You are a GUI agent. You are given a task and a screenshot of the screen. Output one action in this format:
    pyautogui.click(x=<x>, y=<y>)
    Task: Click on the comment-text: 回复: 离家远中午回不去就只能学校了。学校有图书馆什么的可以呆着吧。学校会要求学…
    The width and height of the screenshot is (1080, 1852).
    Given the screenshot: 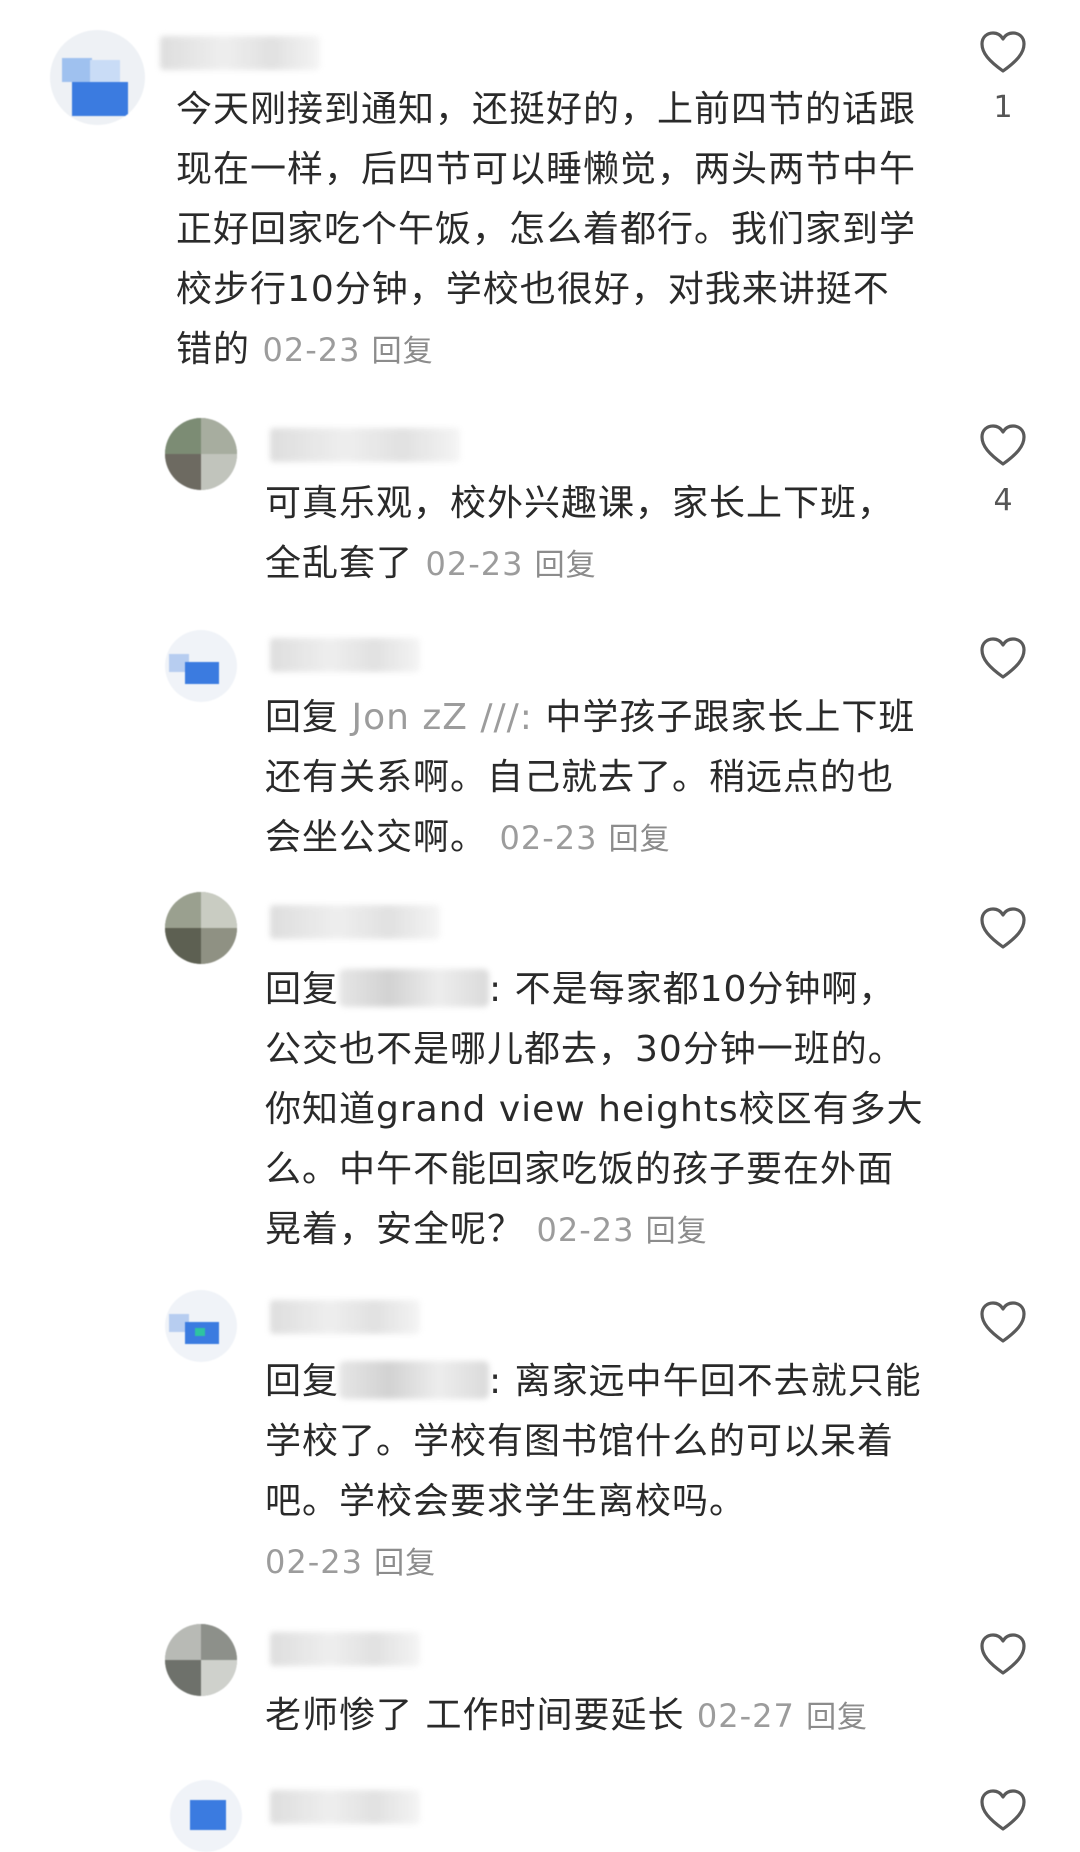 What is the action you would take?
    pyautogui.click(x=595, y=1473)
    